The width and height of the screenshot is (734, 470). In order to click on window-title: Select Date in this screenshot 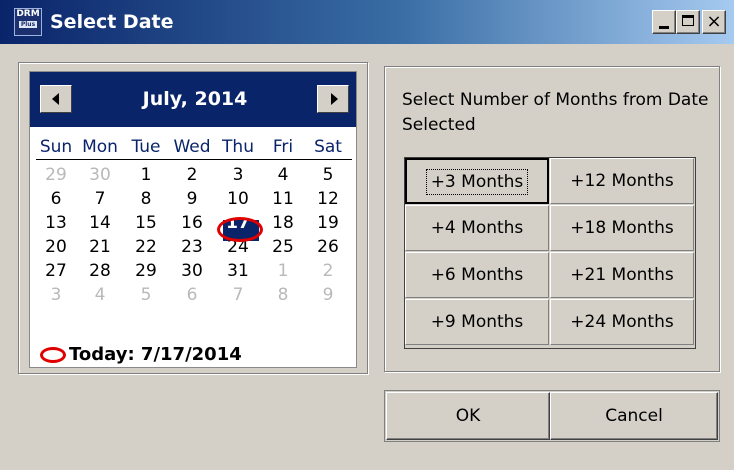, I will do `click(112, 22)`.